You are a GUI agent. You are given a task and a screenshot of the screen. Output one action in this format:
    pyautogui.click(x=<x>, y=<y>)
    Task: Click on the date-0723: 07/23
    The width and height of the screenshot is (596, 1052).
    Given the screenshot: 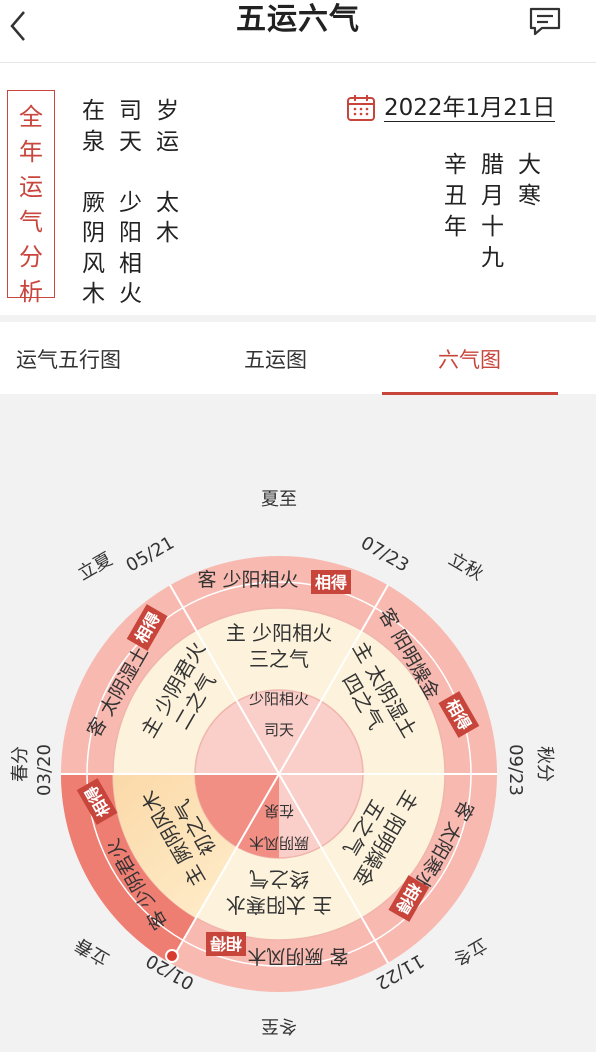 What is the action you would take?
    pyautogui.click(x=384, y=554)
    